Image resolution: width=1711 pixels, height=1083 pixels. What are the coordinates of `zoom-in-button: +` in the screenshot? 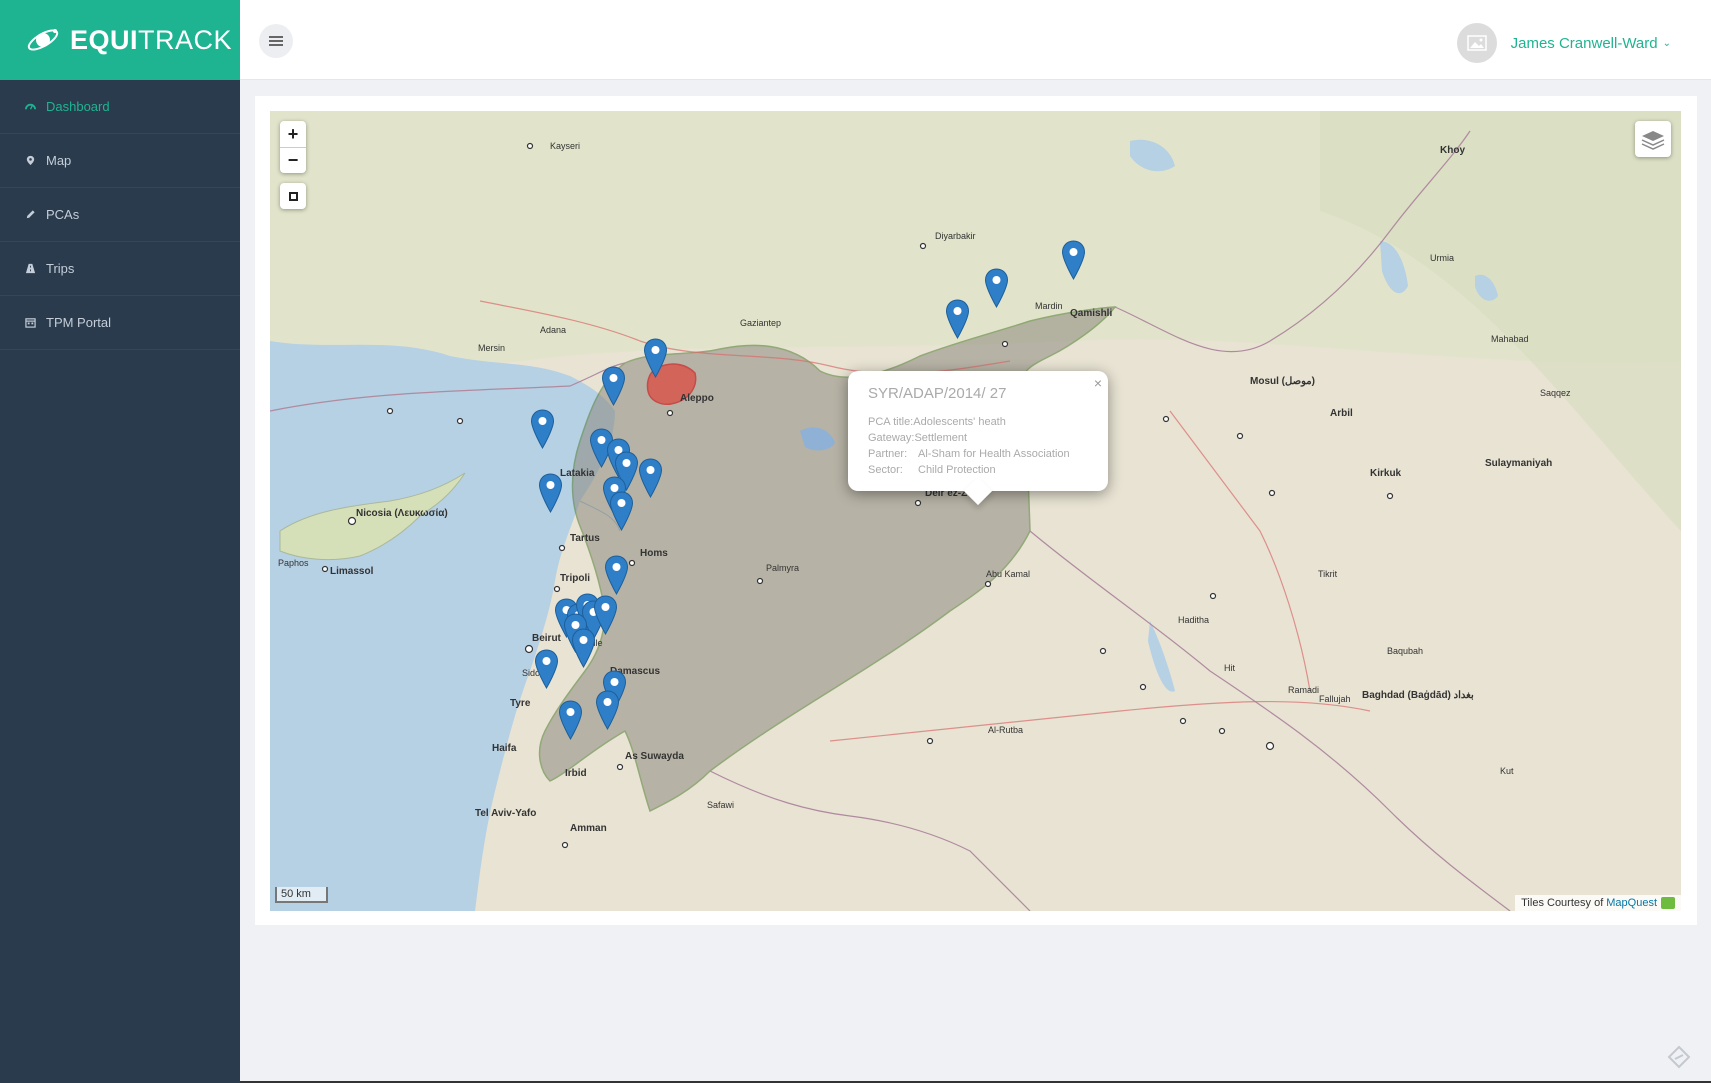 It's located at (293, 134).